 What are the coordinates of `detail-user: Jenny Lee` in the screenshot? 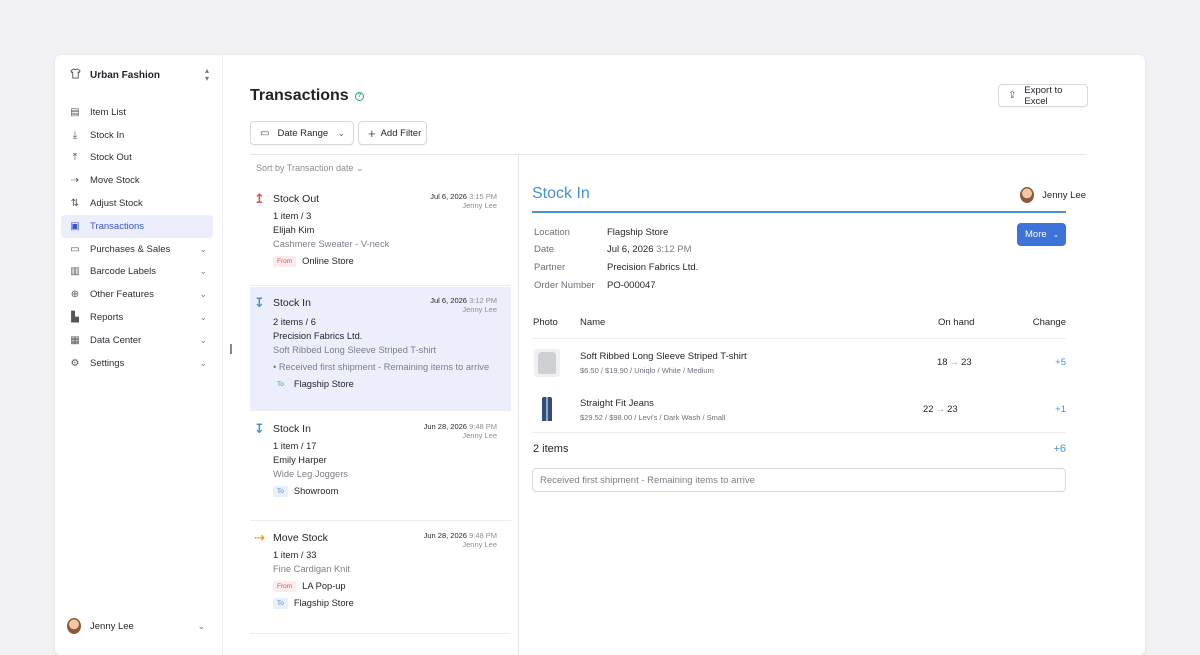 It's located at (1053, 195).